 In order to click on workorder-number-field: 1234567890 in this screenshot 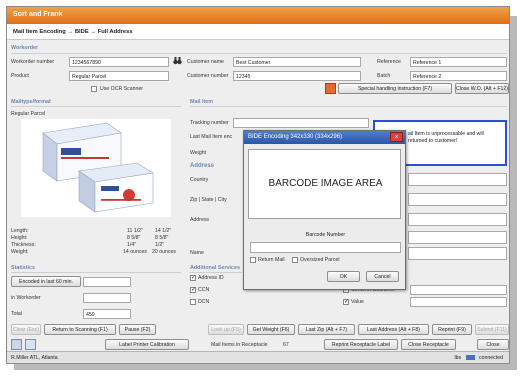, I will do `click(119, 62)`.